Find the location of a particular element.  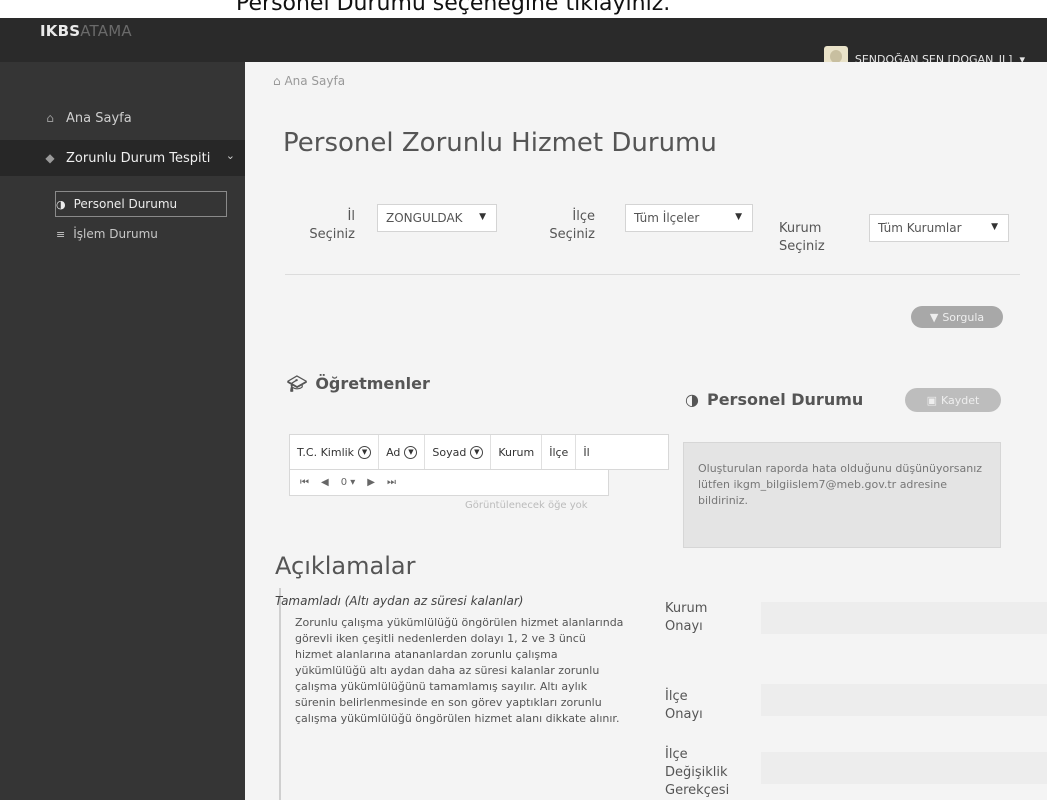

ilce-select: Tüm İlçeler ▼ is located at coordinates (689, 218).